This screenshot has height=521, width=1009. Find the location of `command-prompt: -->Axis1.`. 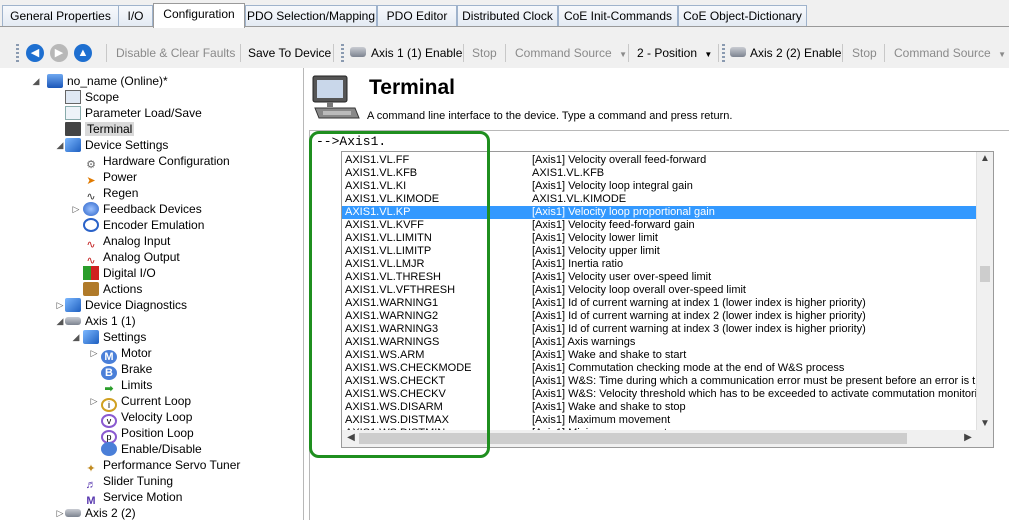

command-prompt: -->Axis1. is located at coordinates (351, 141).